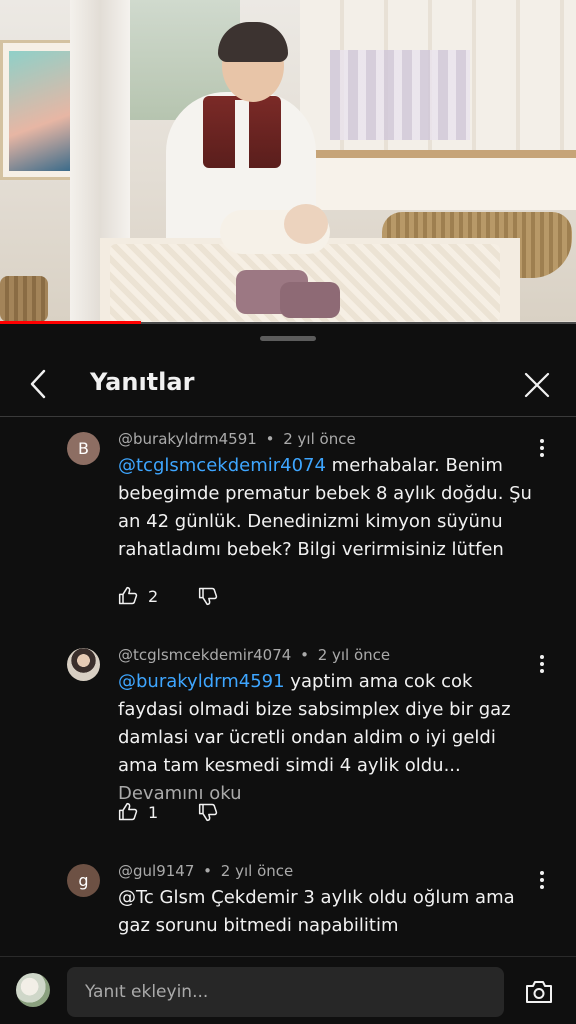  I want to click on chevron-left-icon, so click(38, 384).